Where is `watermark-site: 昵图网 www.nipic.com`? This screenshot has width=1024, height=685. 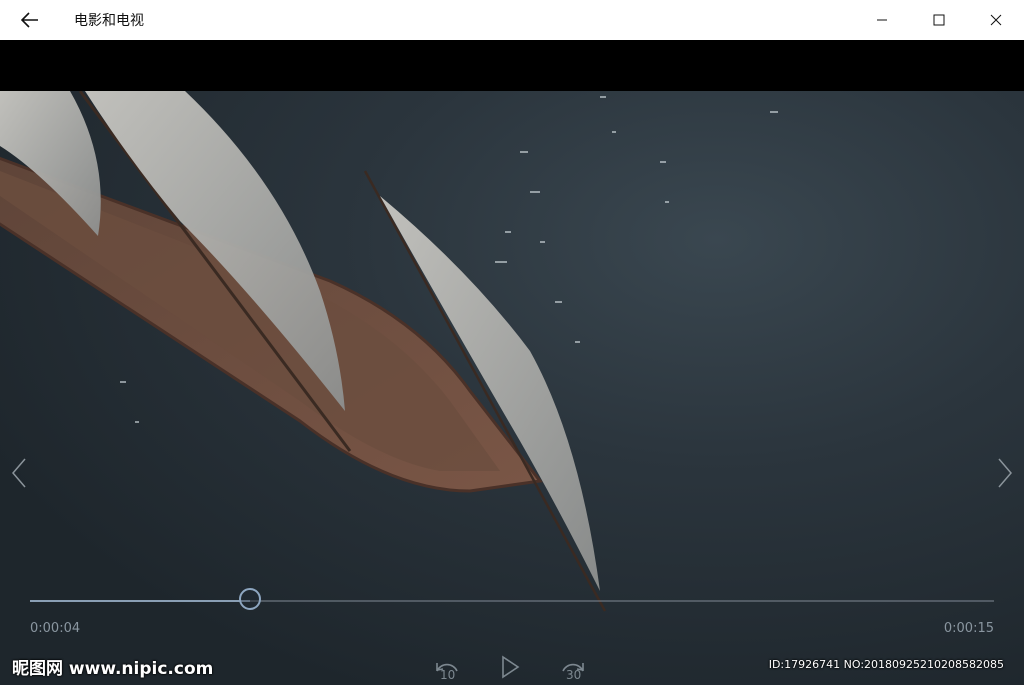 watermark-site: 昵图网 www.nipic.com is located at coordinates (113, 669).